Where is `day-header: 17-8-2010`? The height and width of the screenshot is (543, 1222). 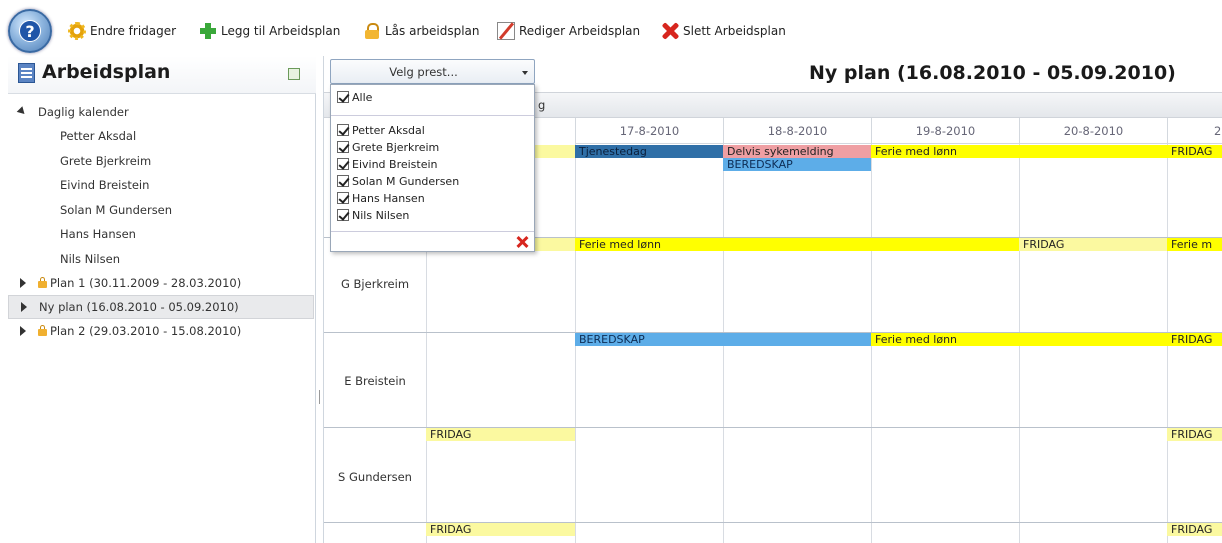
day-header: 17-8-2010 is located at coordinates (649, 131).